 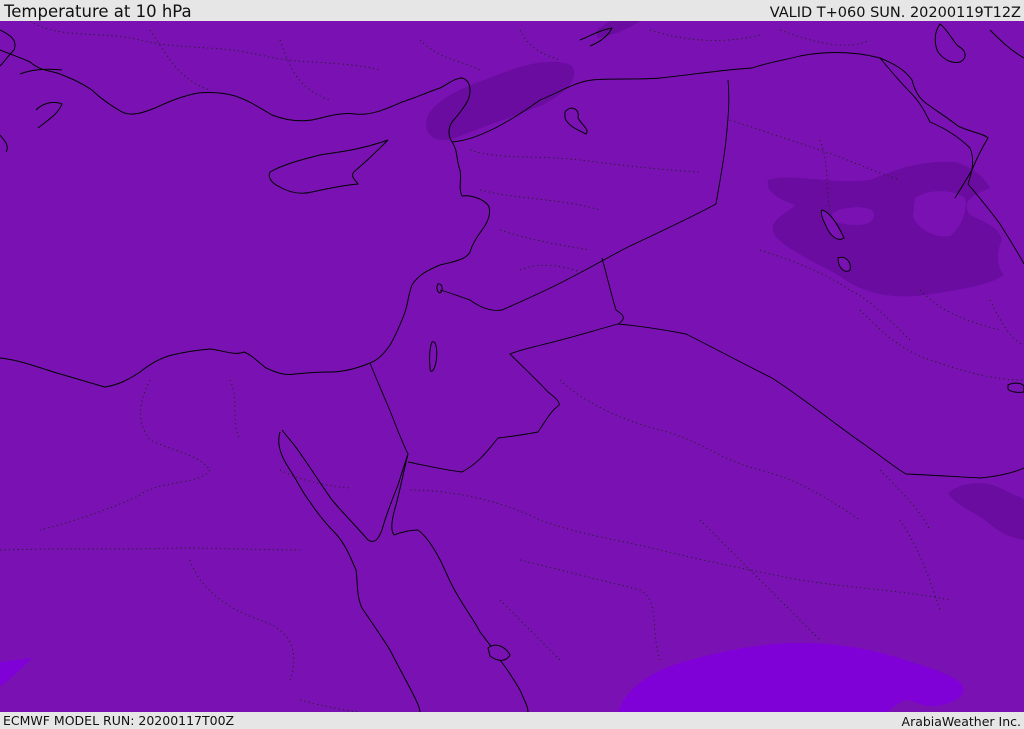 I want to click on lake-tiberias, so click(x=439, y=288).